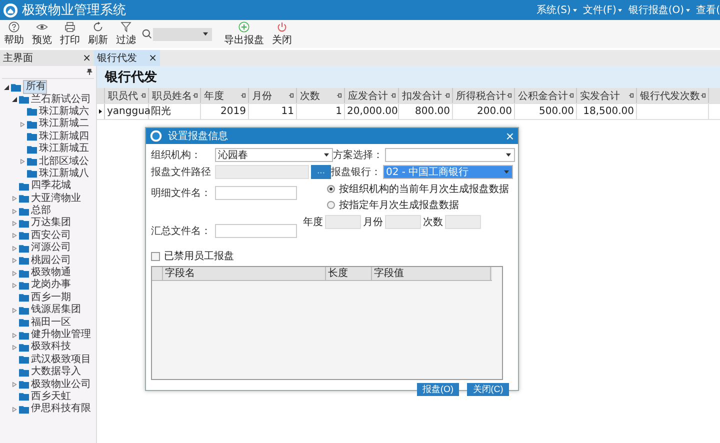 Image resolution: width=720 pixels, height=443 pixels. I want to click on menu-item: 文件(F), so click(602, 10).